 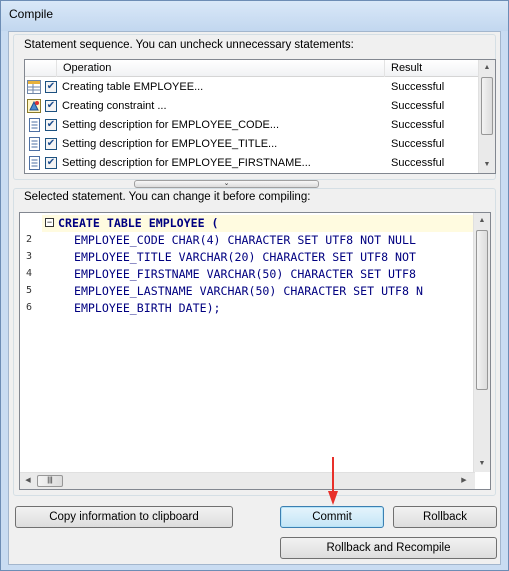 What do you see at coordinates (29, 273) in the screenshot?
I see `line-number: 4` at bounding box center [29, 273].